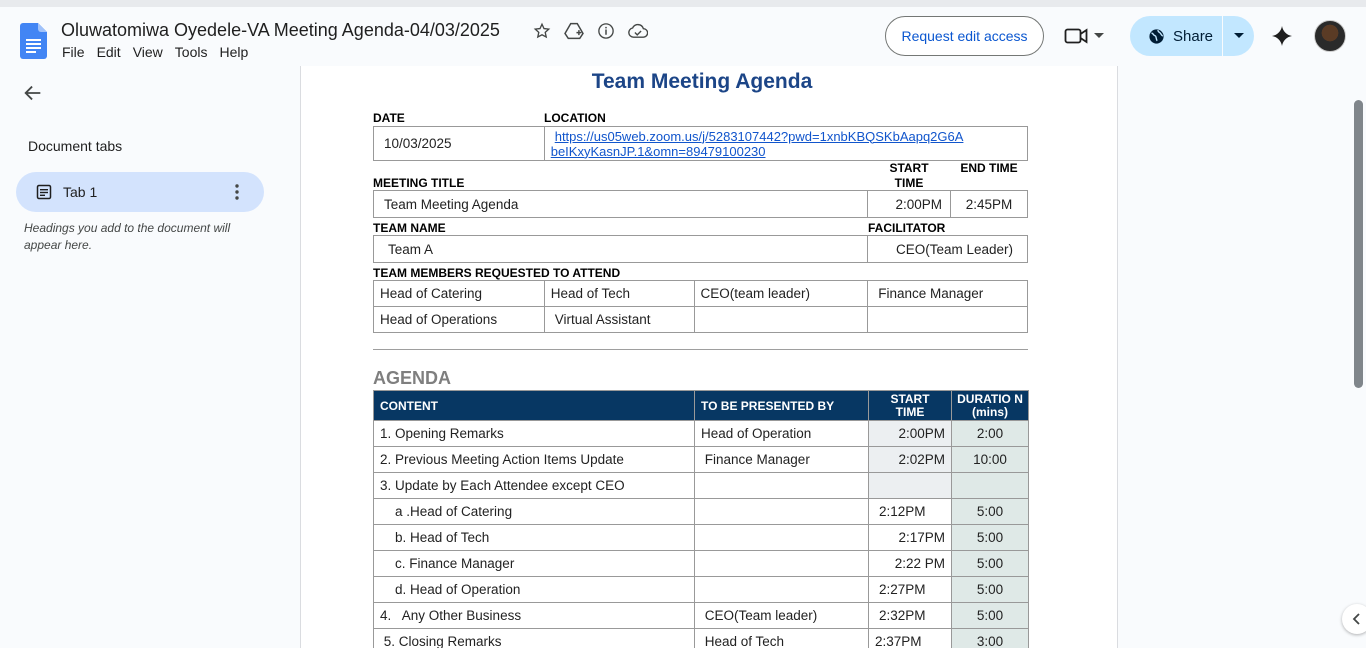 The image size is (1366, 648). I want to click on table-row: Head of Operations Virtual Assistant, so click(700, 319).